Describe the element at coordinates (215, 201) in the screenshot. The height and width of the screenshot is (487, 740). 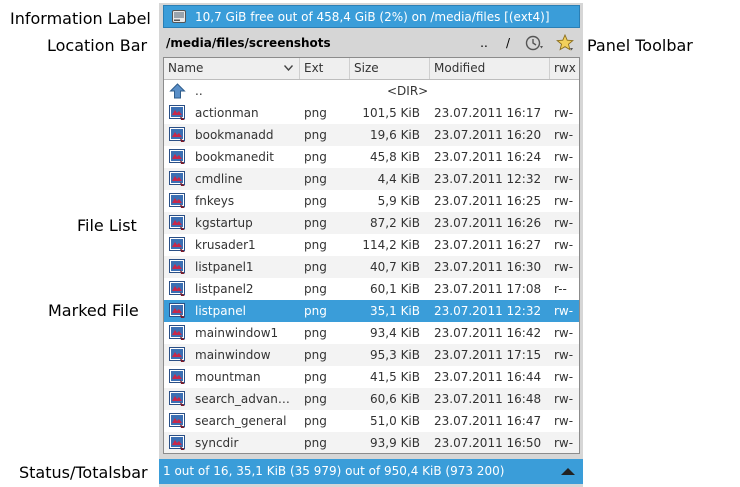
I see `file-name: fnkeys` at that location.